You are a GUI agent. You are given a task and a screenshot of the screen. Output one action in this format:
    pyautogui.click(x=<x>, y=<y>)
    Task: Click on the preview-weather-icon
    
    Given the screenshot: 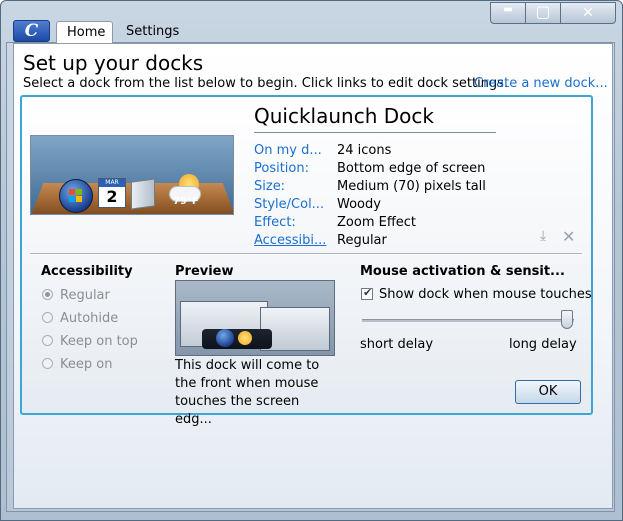 What is the action you would take?
    pyautogui.click(x=245, y=338)
    